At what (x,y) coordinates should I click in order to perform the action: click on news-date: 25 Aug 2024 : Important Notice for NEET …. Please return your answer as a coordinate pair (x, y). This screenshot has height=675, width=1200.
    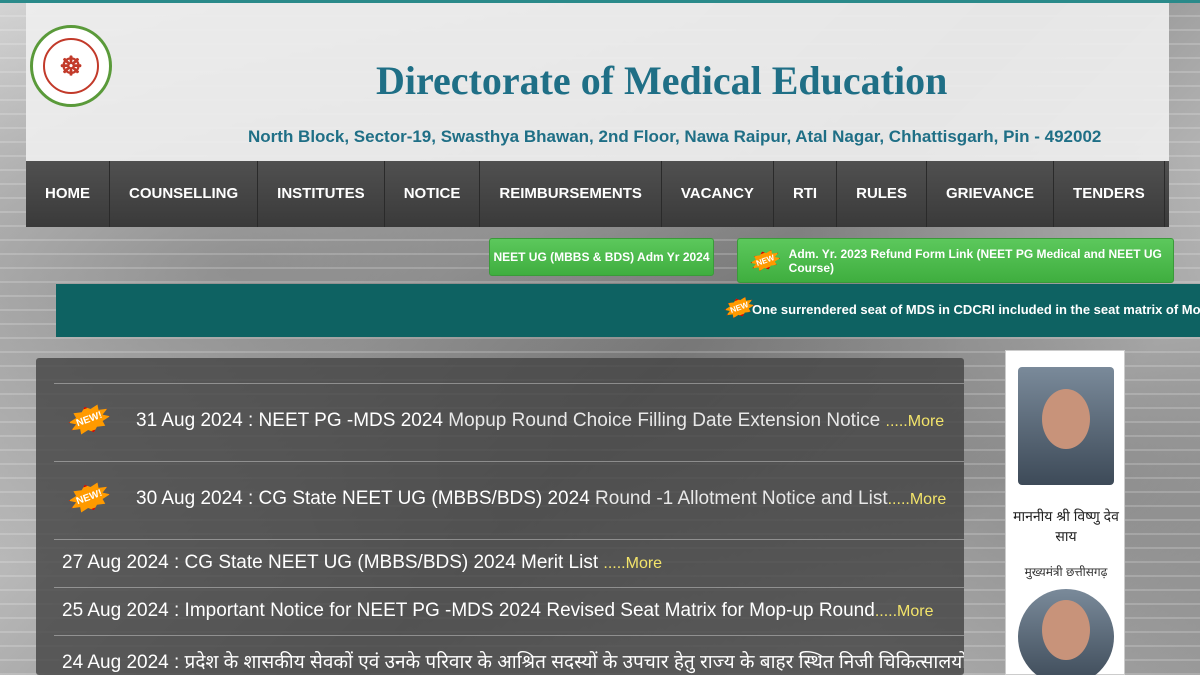
    Looking at the image, I should click on (468, 610).